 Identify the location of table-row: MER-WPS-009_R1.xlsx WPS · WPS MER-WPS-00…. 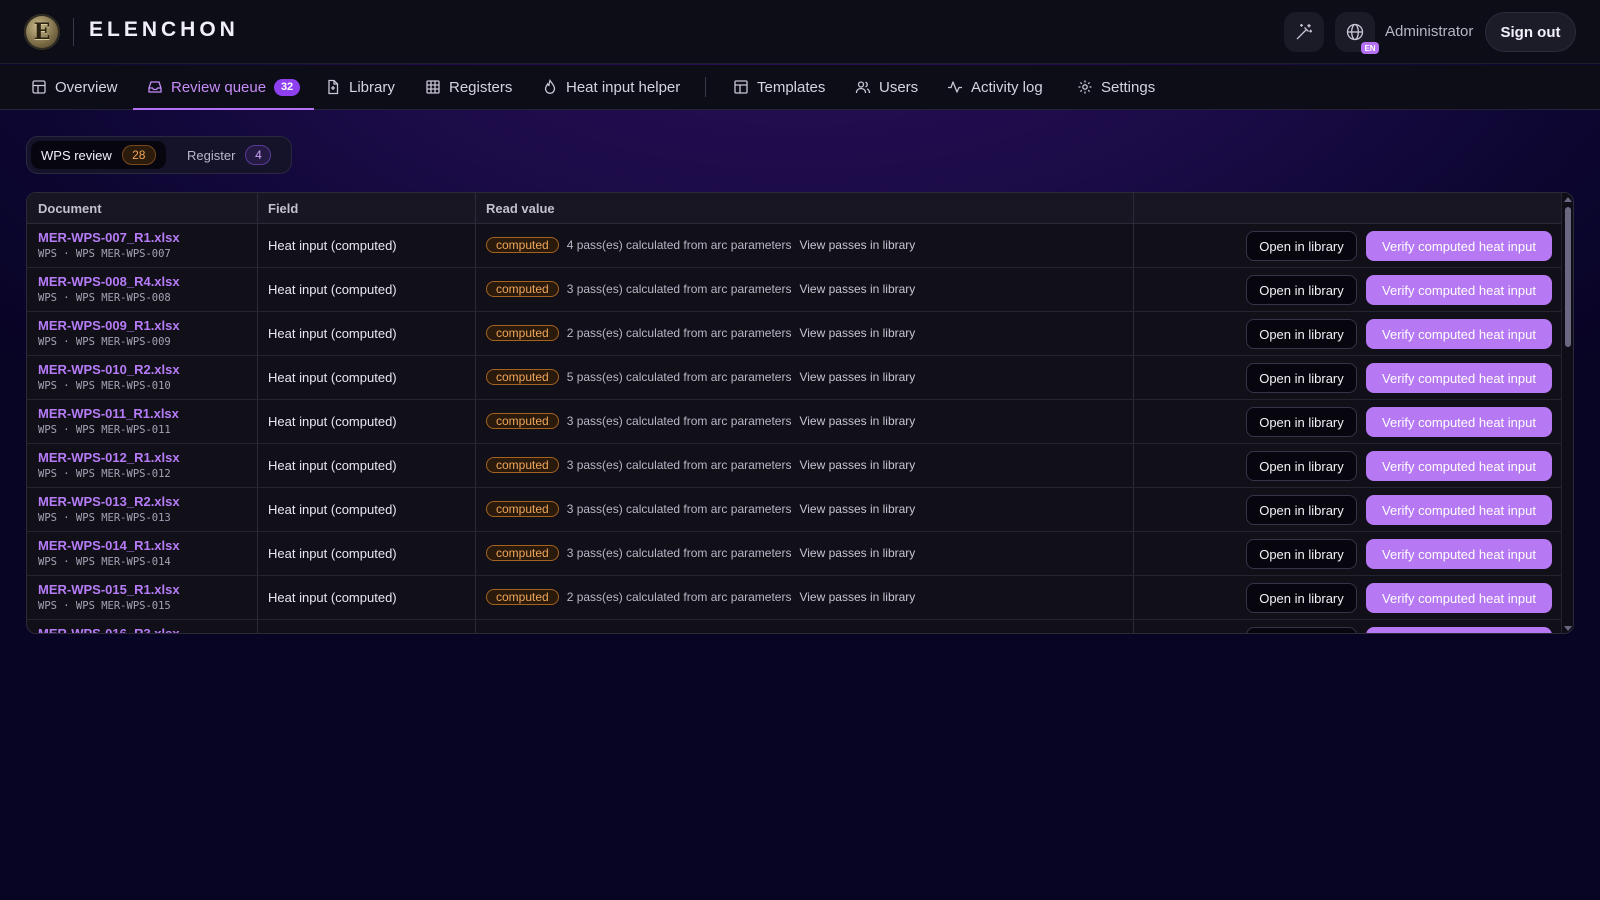
(794, 334).